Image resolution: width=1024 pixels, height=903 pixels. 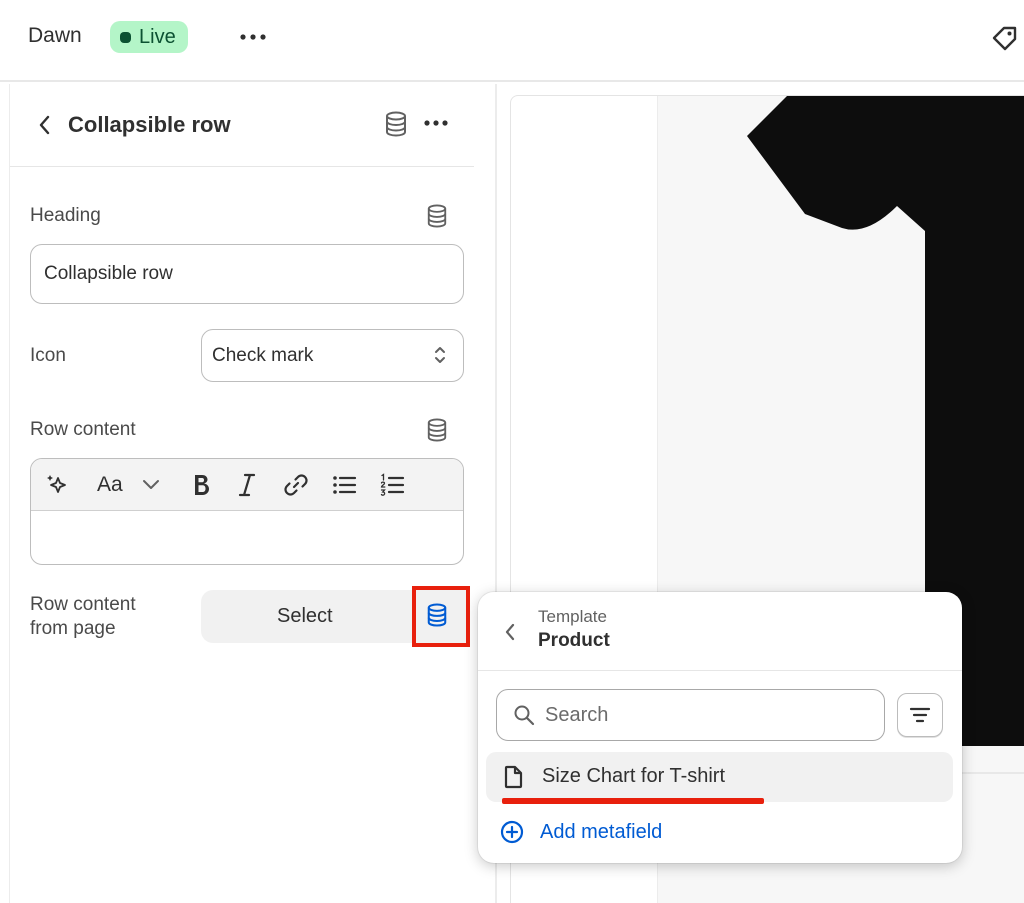 I want to click on numbered-list-icon, so click(x=392, y=484).